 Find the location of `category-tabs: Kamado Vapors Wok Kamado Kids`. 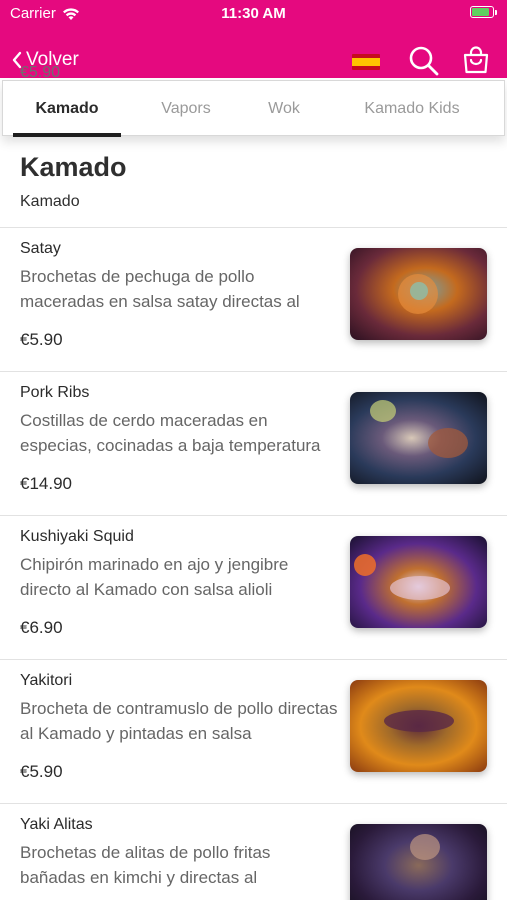

category-tabs: Kamado Vapors Wok Kamado Kids is located at coordinates (253, 108).